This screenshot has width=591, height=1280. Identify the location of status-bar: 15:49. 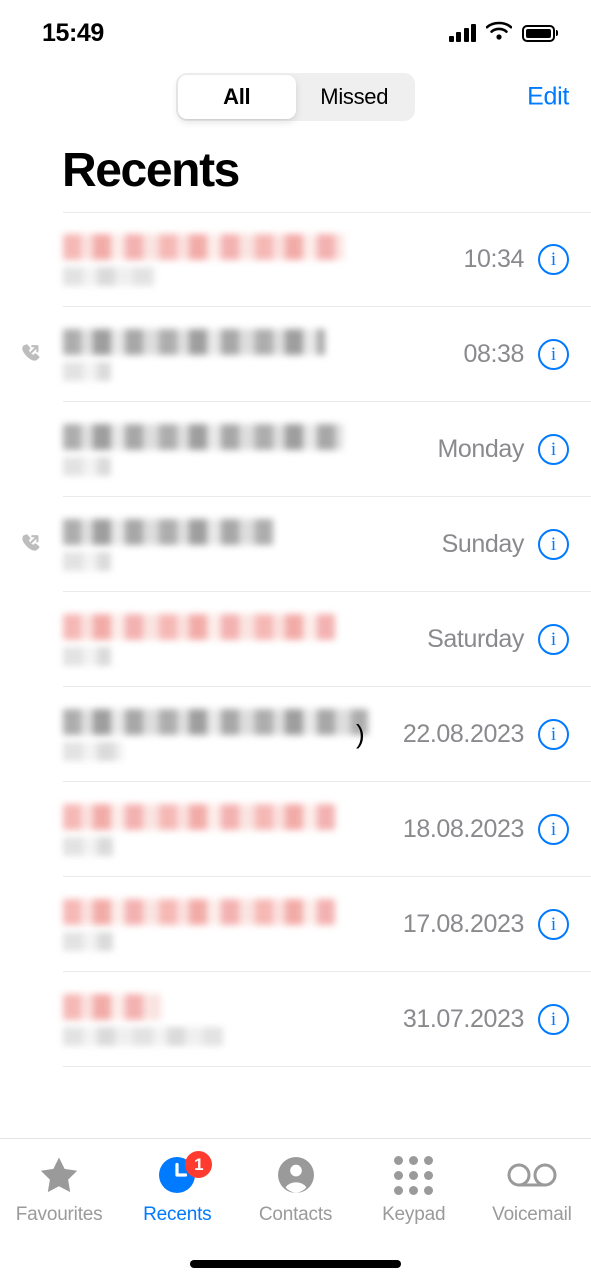
(295, 33).